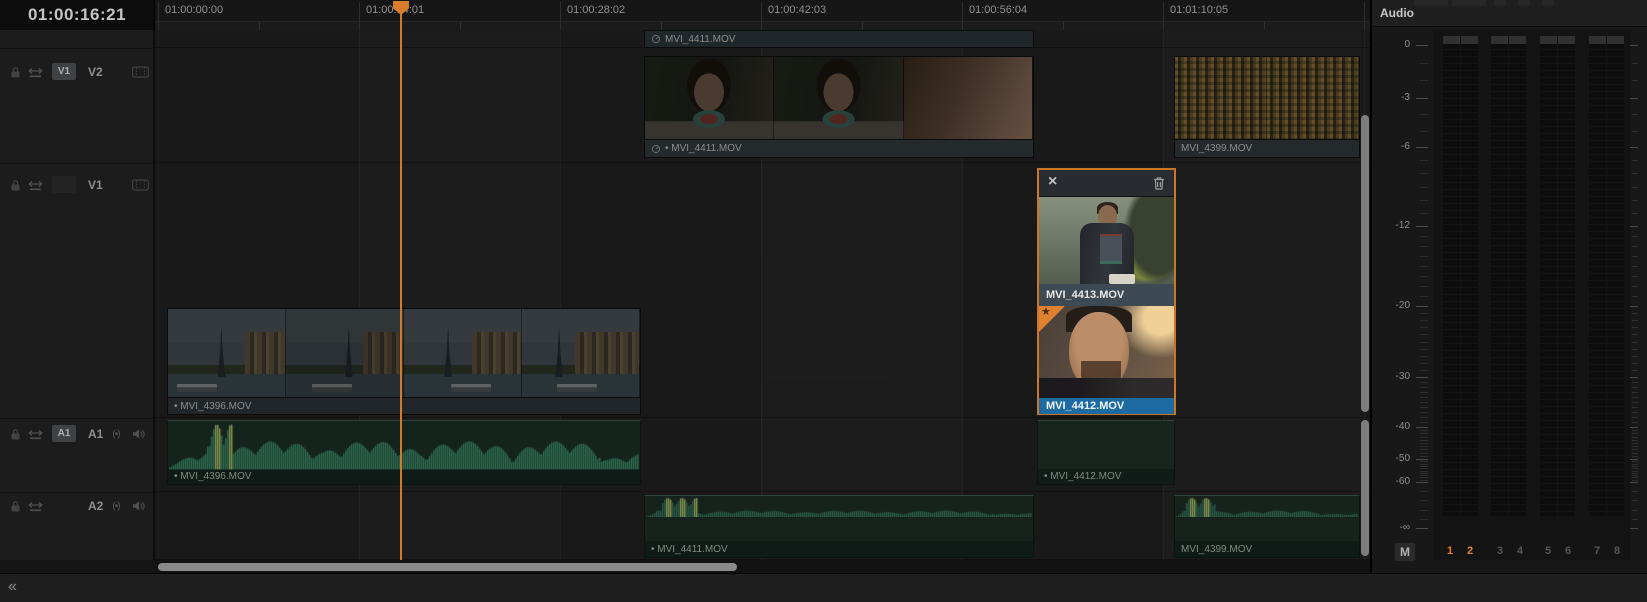 The height and width of the screenshot is (602, 1647). I want to click on channel-number-4: 4, so click(1520, 551).